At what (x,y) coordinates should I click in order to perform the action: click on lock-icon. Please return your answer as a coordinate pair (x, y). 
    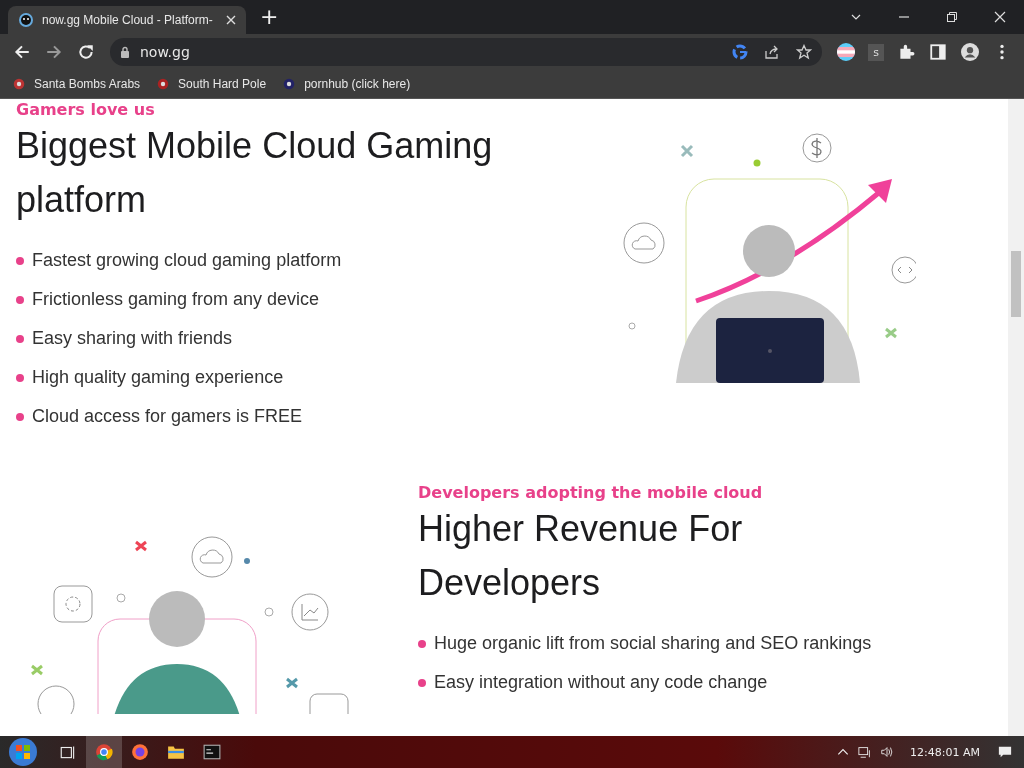
    Looking at the image, I should click on (125, 52).